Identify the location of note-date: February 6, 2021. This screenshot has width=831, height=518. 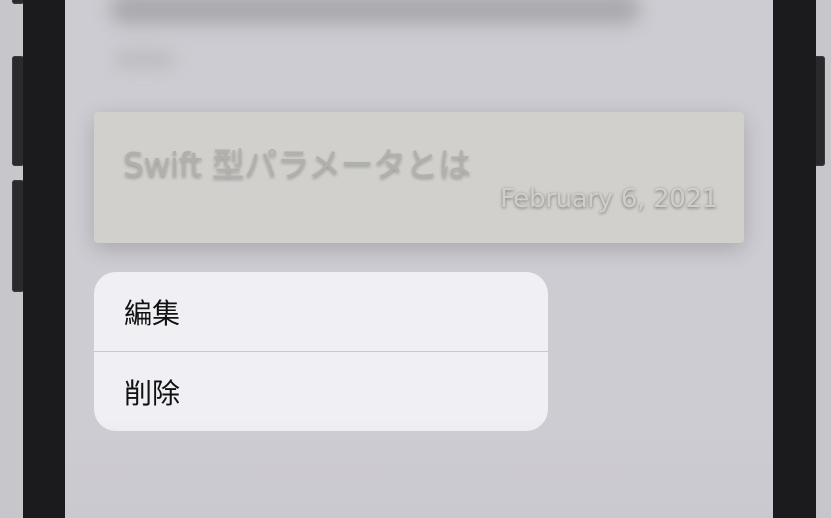
(609, 199).